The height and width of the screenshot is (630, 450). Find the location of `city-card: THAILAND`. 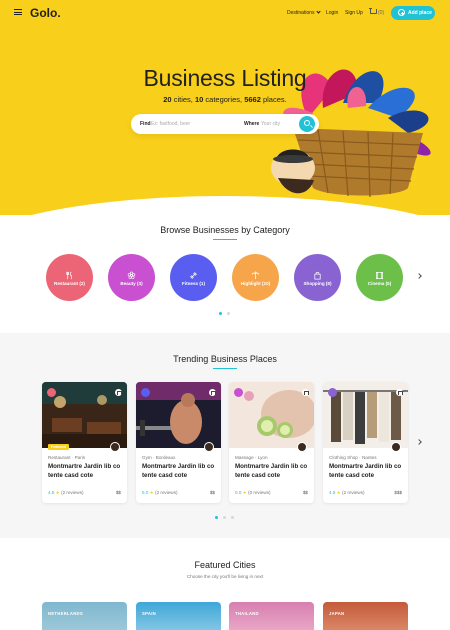

city-card: THAILAND is located at coordinates (271, 616).